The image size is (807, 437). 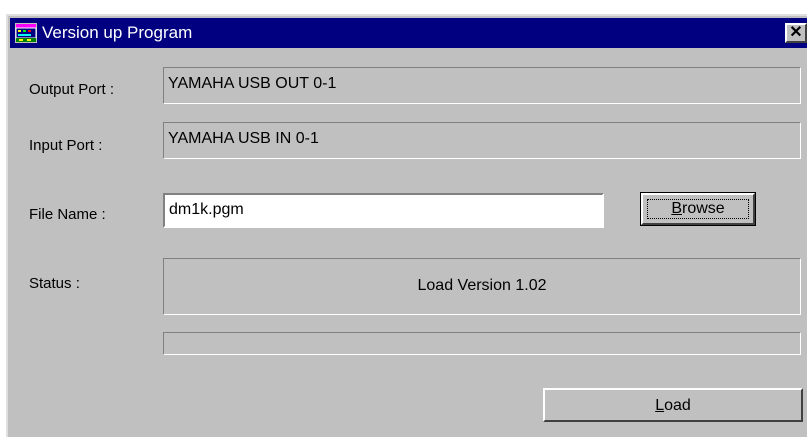 I want to click on output-port-field: YAMAHA USB OUT 0-1, so click(x=482, y=85).